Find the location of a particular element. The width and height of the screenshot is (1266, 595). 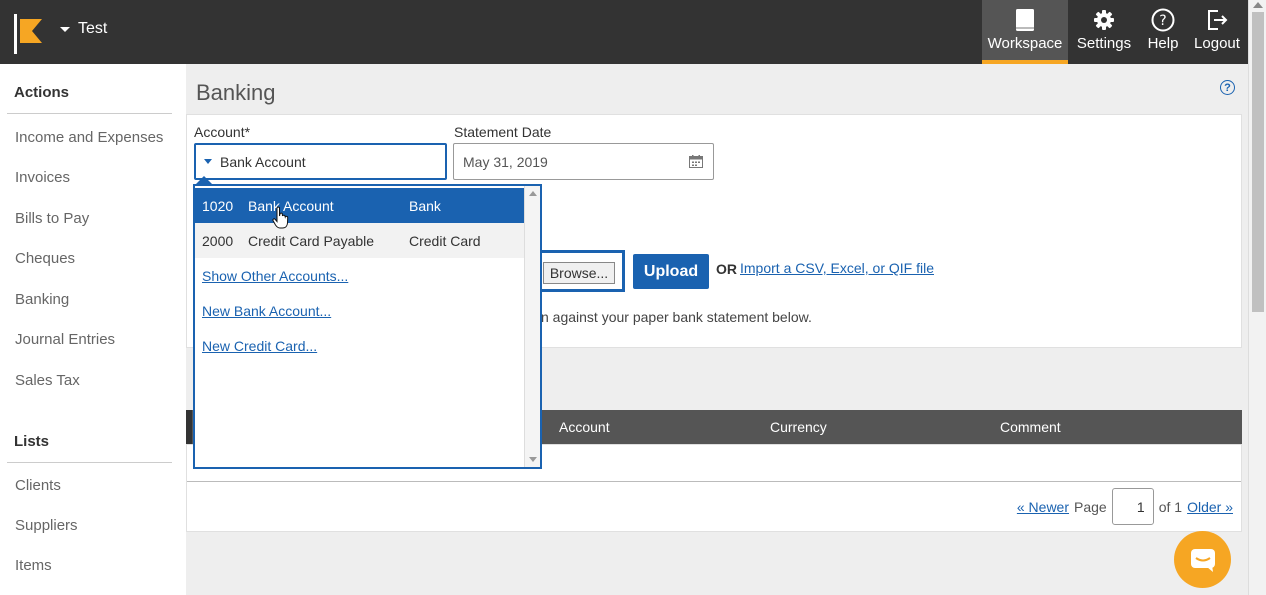

option-name: Bank Account is located at coordinates (291, 206).